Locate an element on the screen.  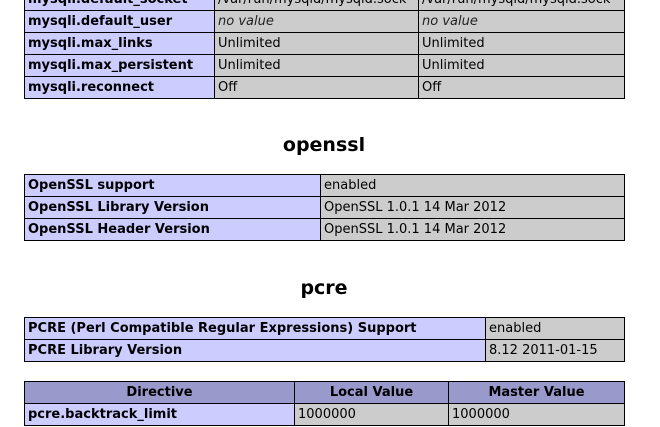
table-row: mysqli.default_user no value no value is located at coordinates (324, 21).